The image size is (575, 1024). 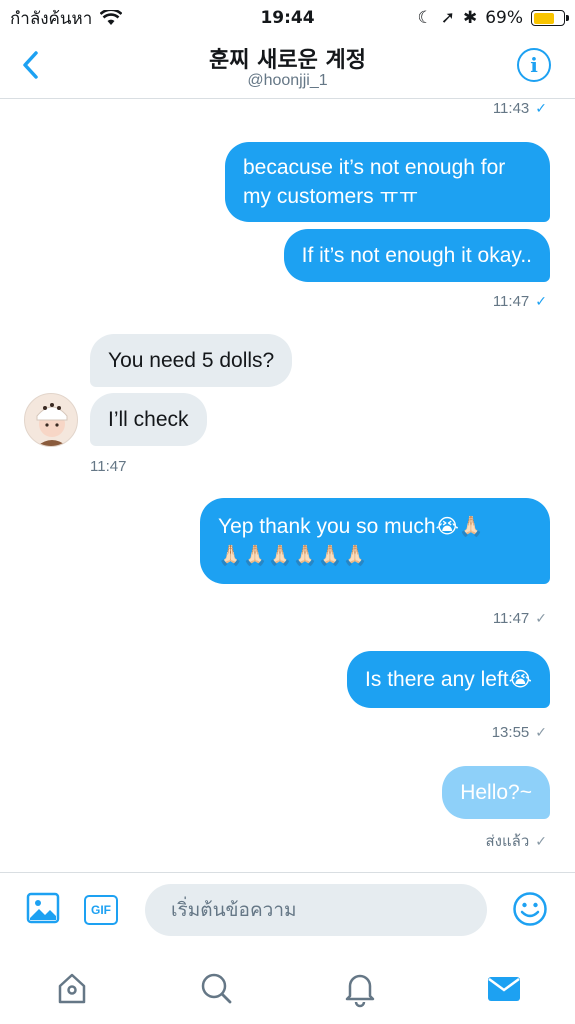 I want to click on gif-icon: GIF, so click(x=101, y=910).